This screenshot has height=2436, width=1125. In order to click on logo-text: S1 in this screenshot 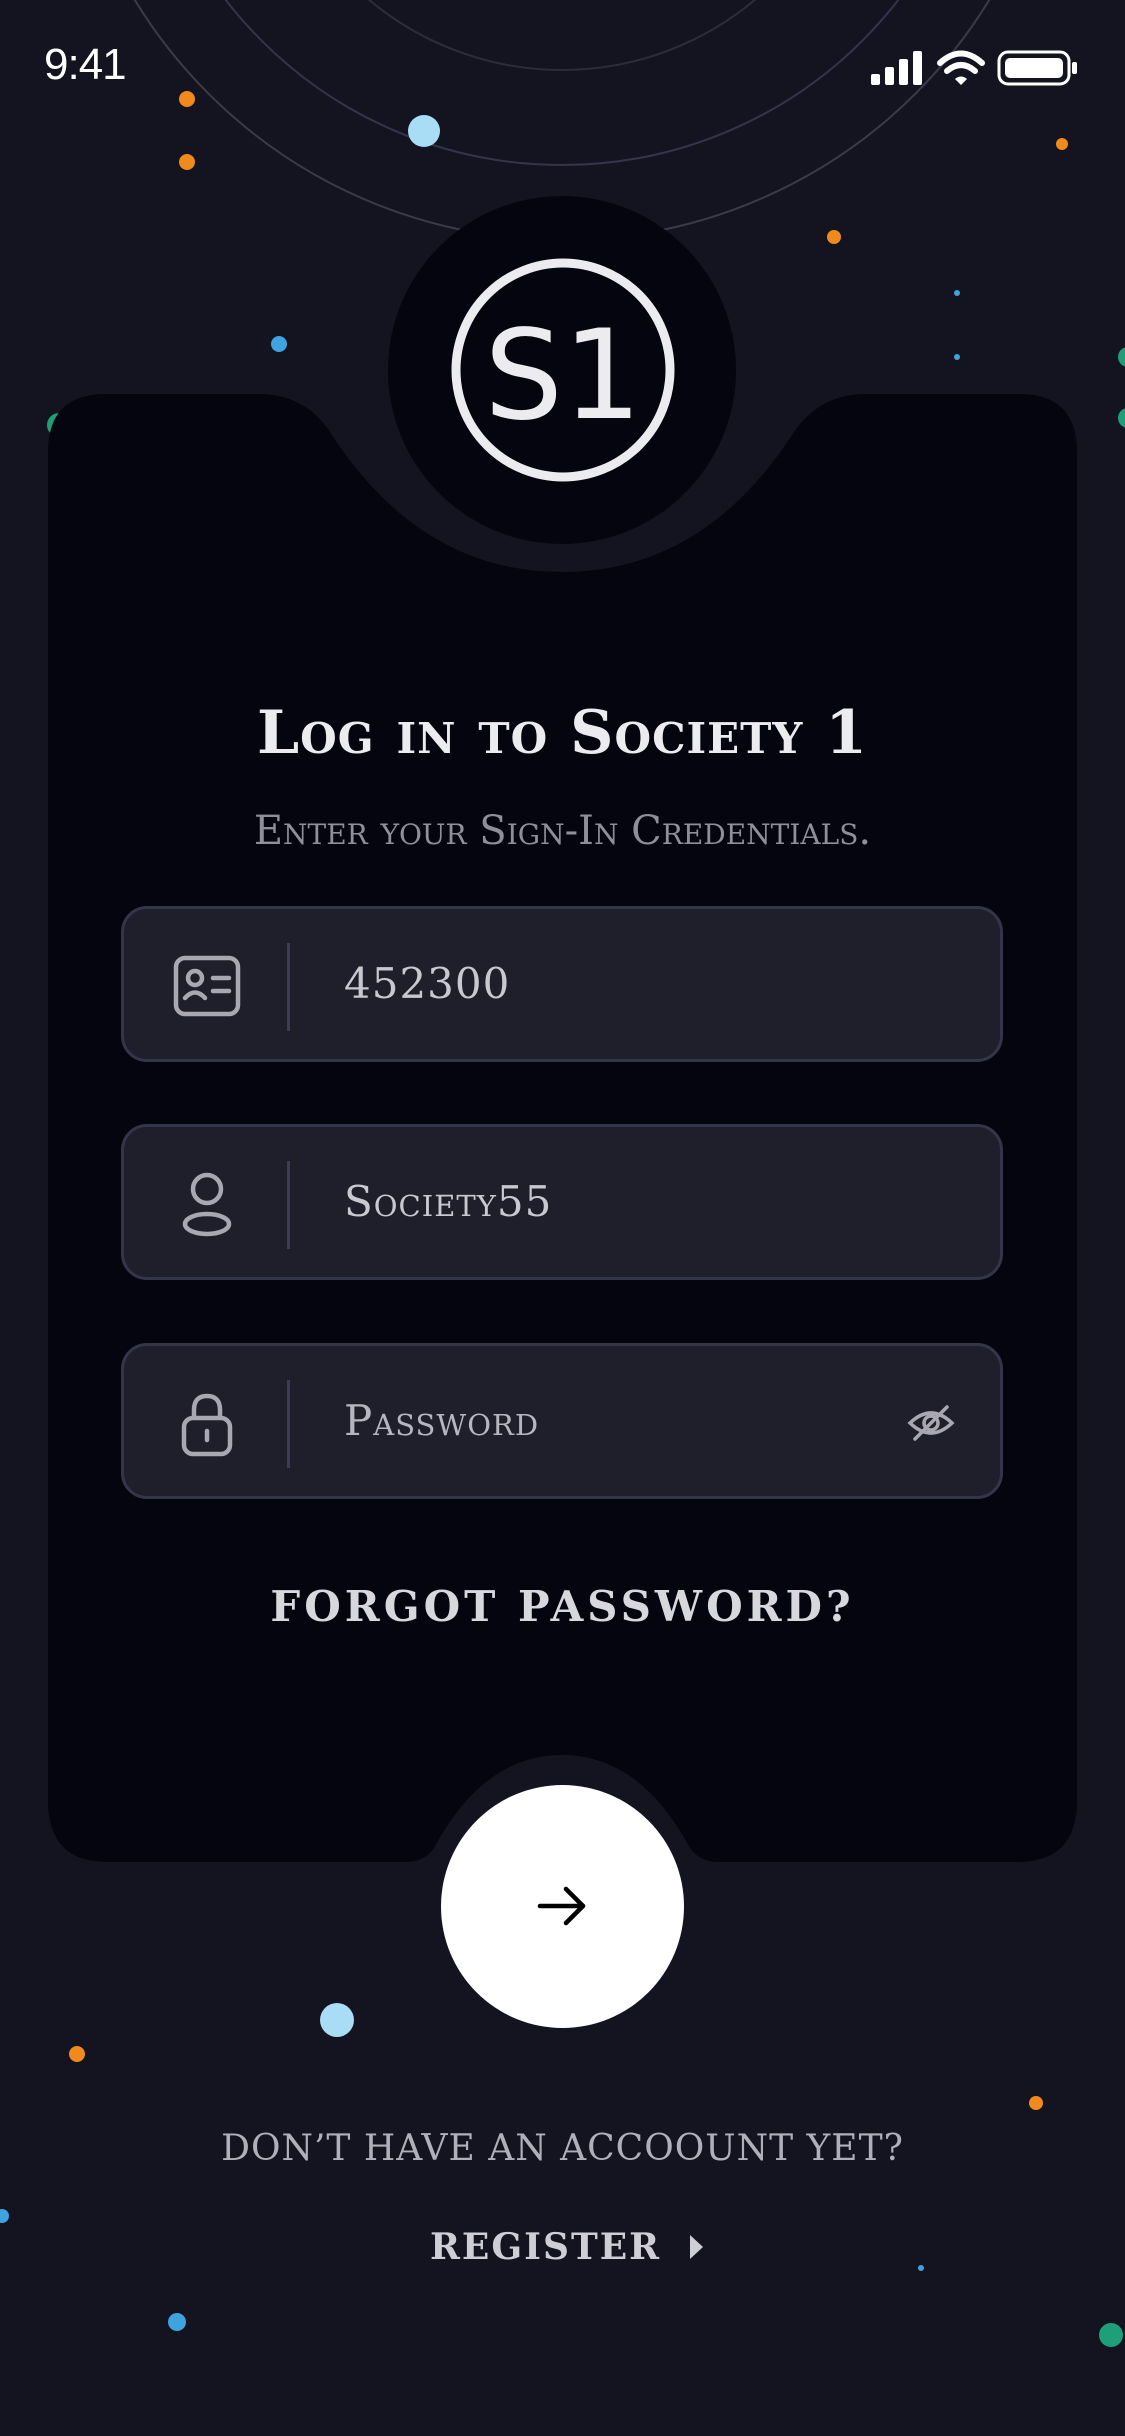, I will do `click(563, 376)`.